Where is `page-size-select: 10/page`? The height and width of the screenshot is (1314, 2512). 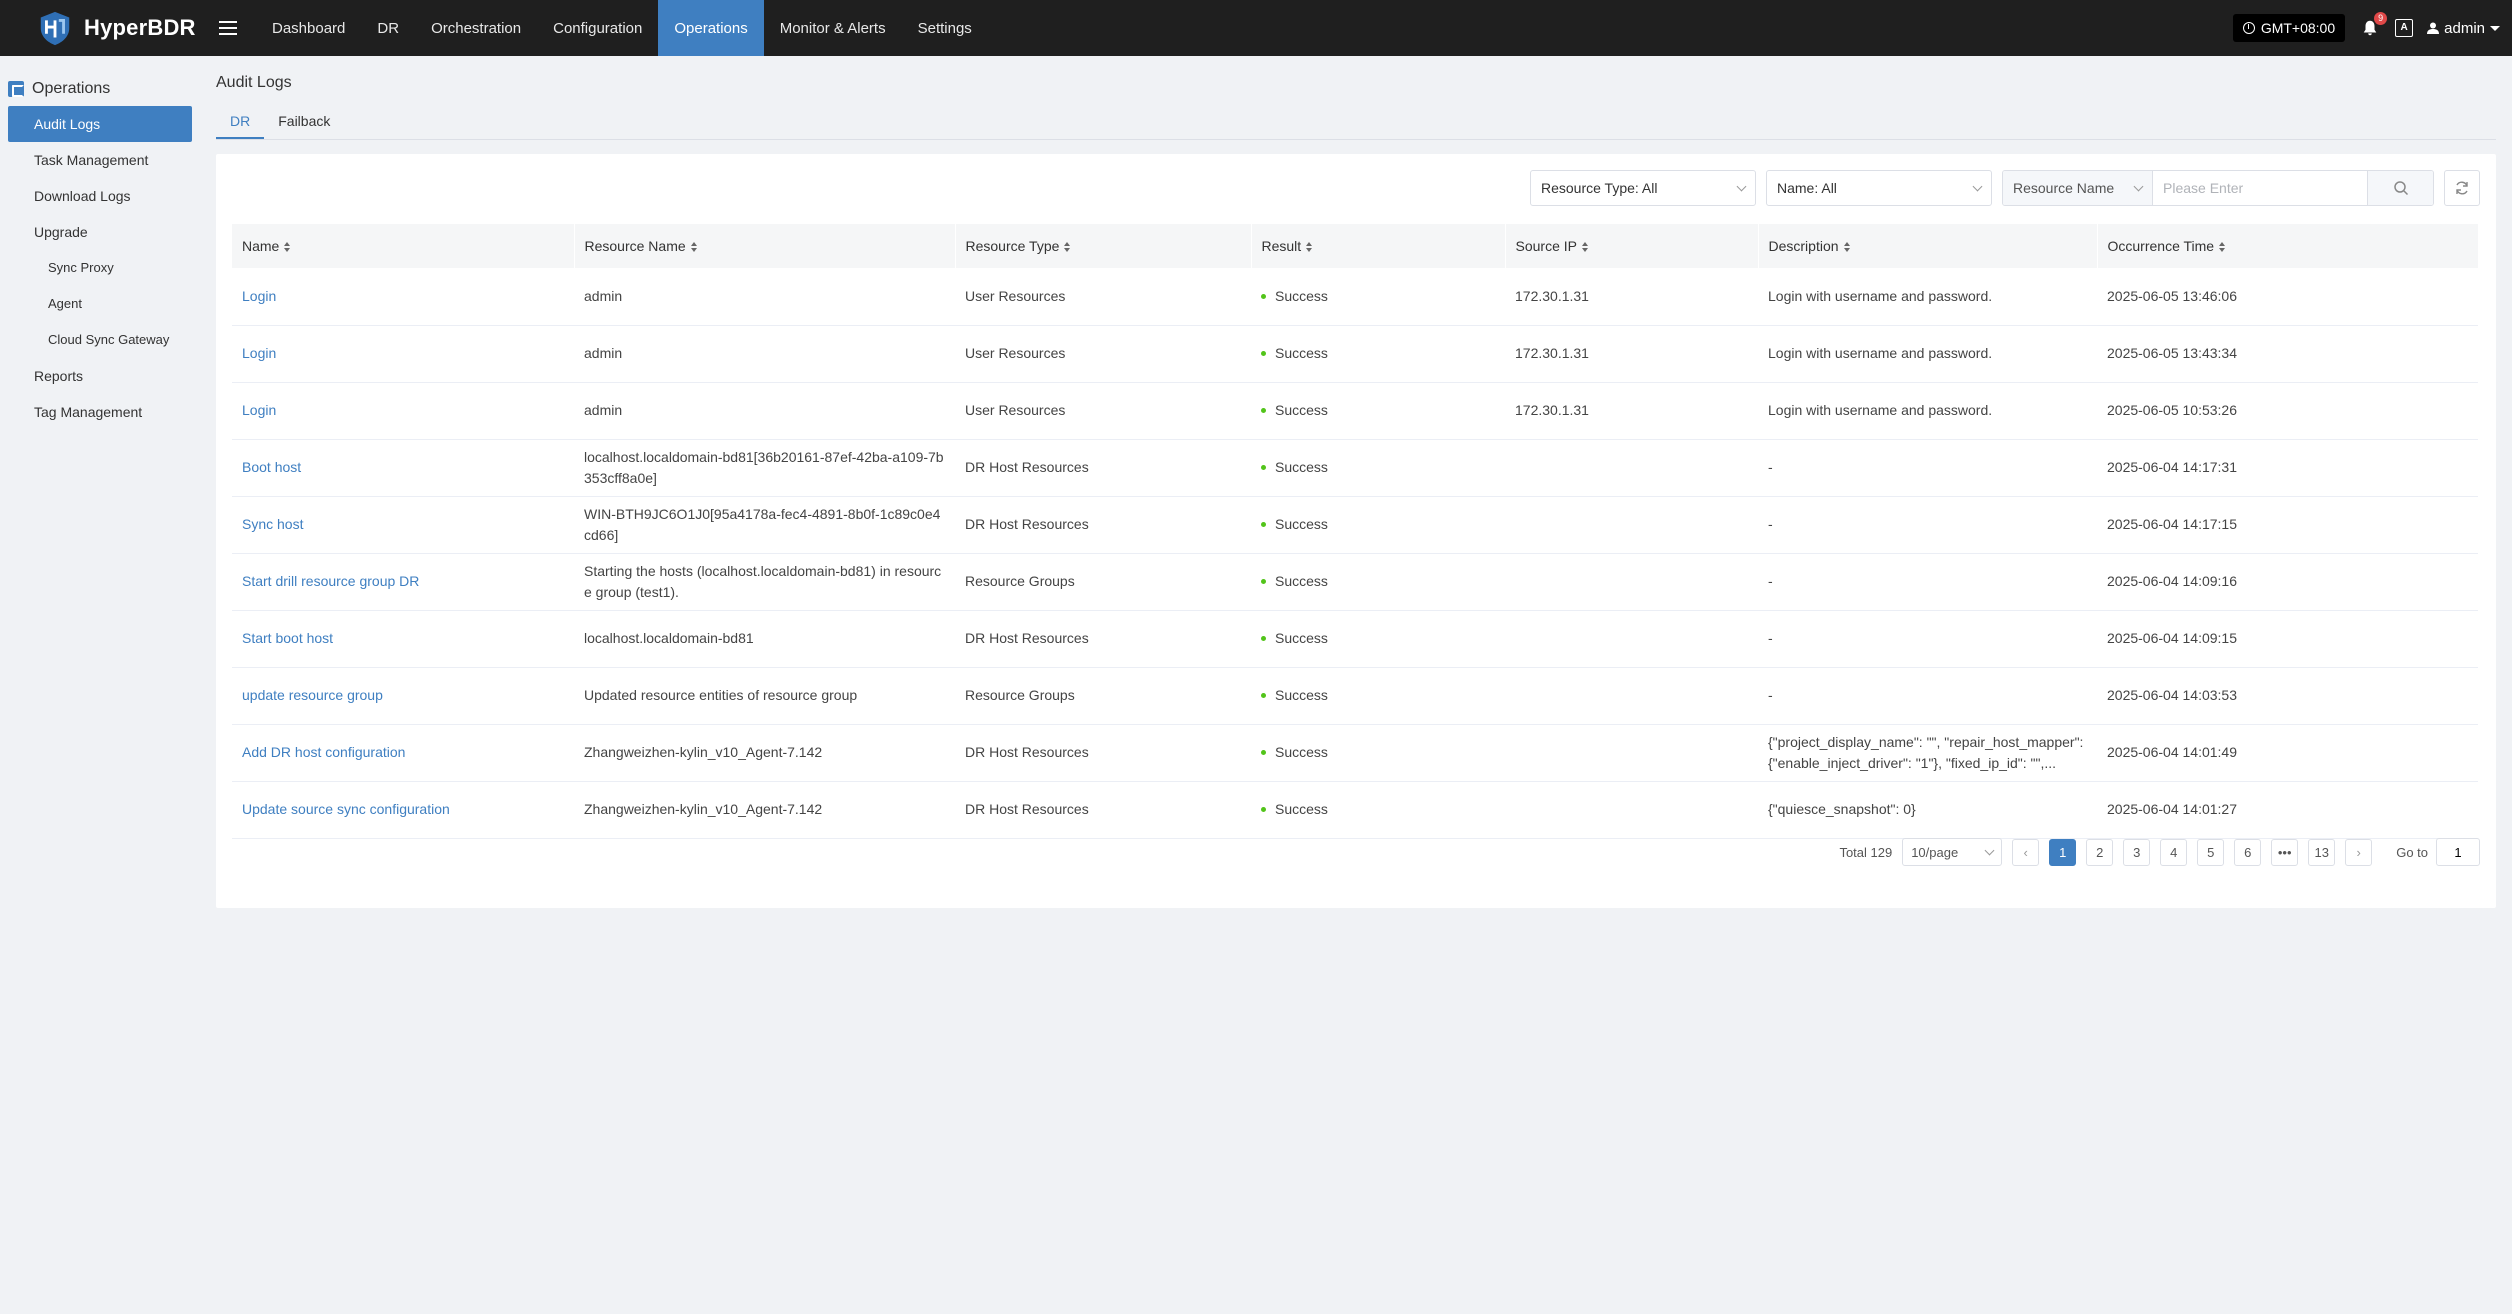 page-size-select: 10/page is located at coordinates (1952, 852).